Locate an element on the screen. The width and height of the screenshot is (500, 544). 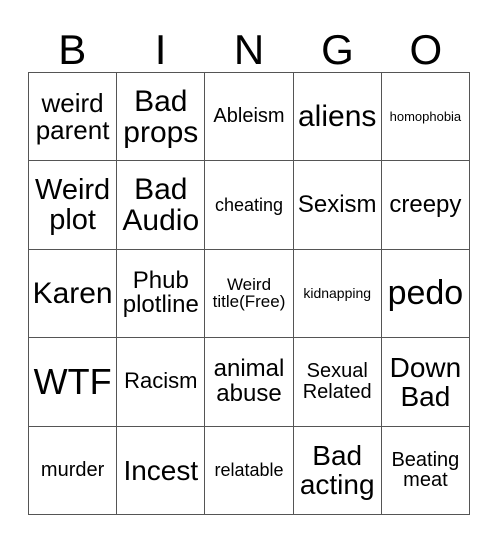
bingo-header-letter-o: O is located at coordinates (426, 49).